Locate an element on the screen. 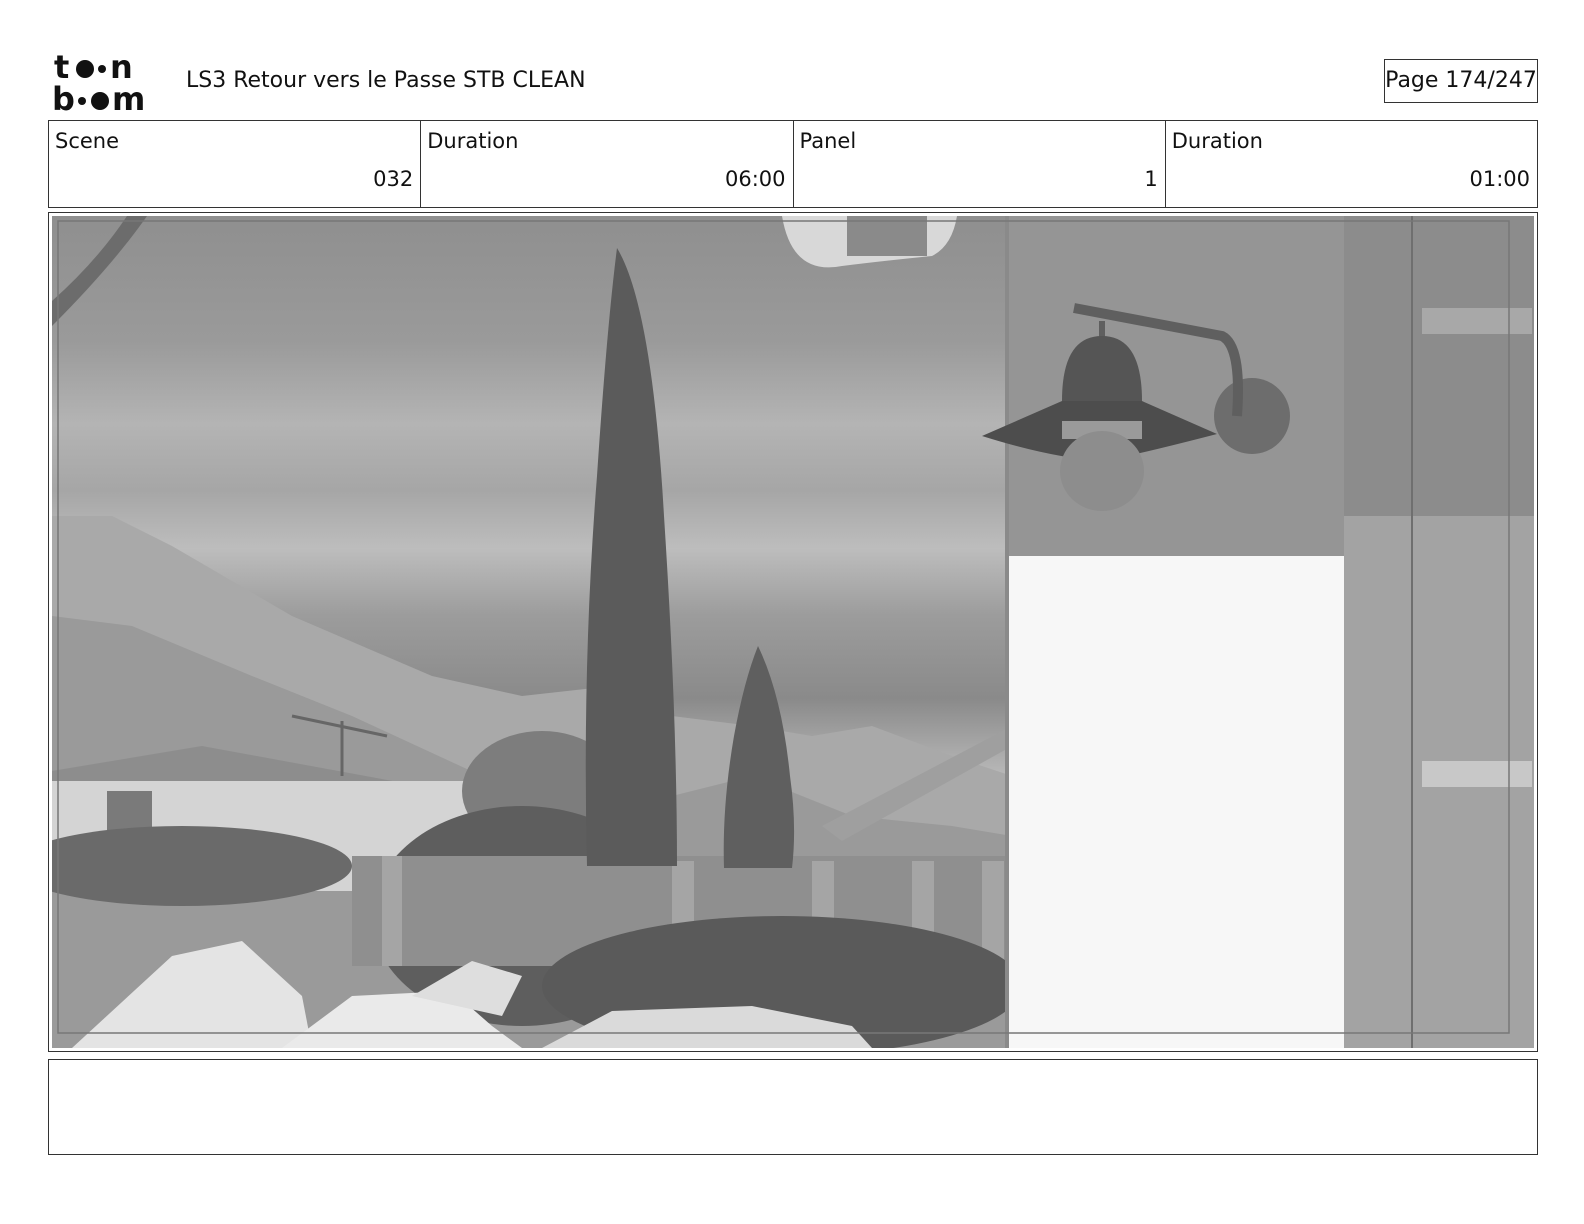 This screenshot has width=1584, height=1224. toonboom-logo: t n b m is located at coordinates (98, 82).